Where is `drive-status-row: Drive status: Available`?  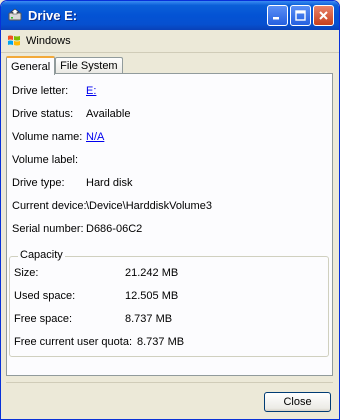 drive-status-row: Drive status: Available is located at coordinates (71, 114).